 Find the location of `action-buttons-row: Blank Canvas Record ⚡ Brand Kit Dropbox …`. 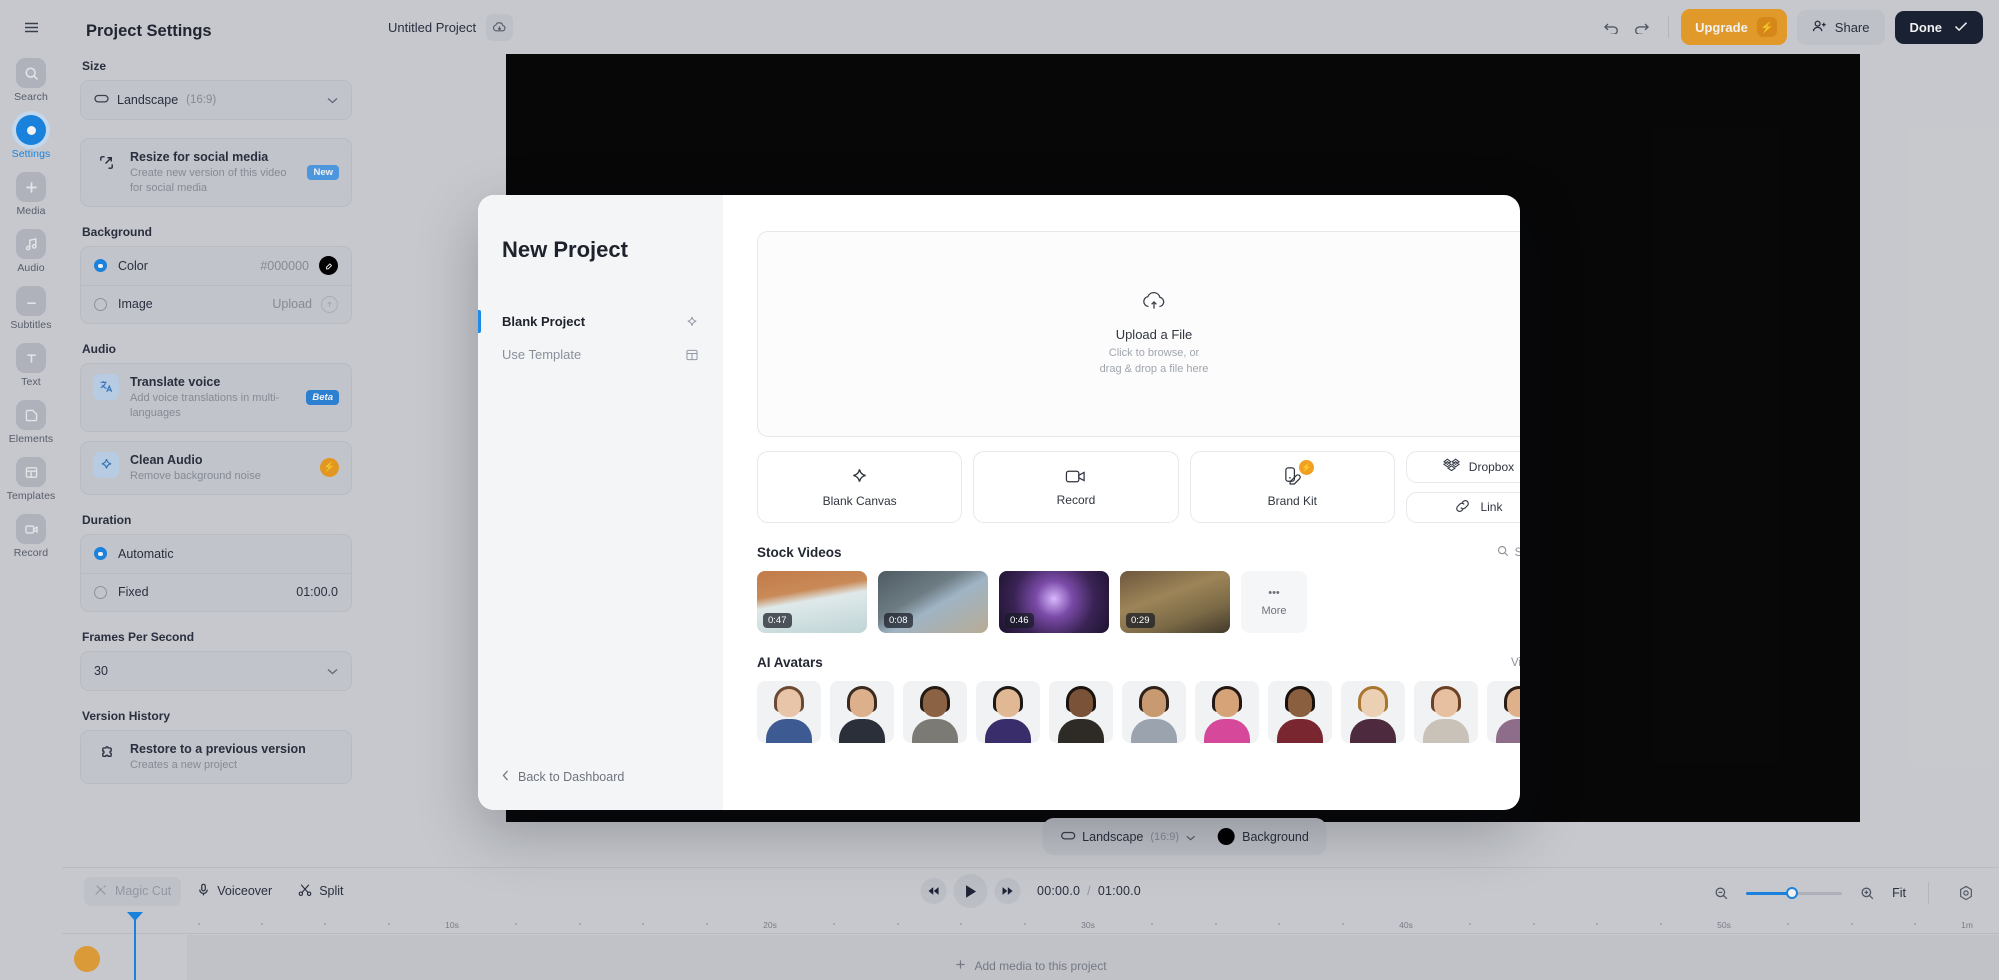

action-buttons-row: Blank Canvas Record ⚡ Brand Kit Dropbox … is located at coordinates (1138, 487).